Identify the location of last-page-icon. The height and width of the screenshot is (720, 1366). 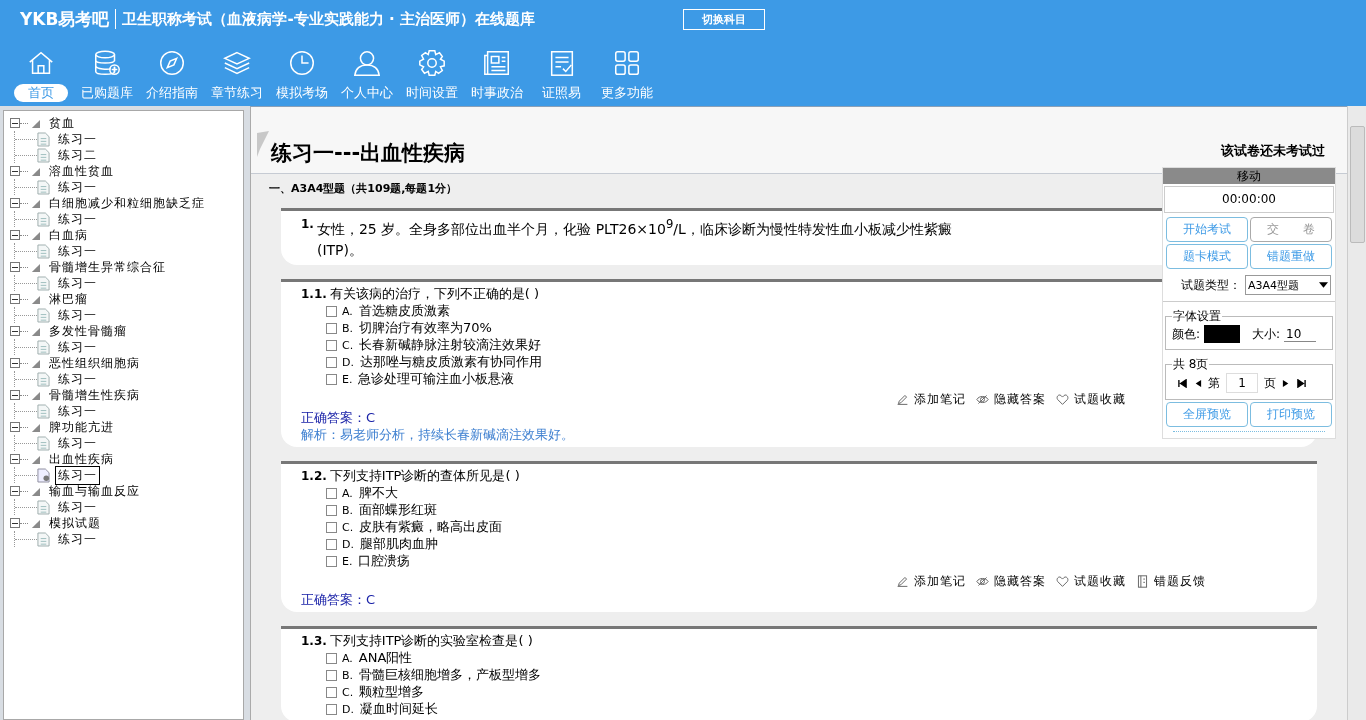
(1301, 383).